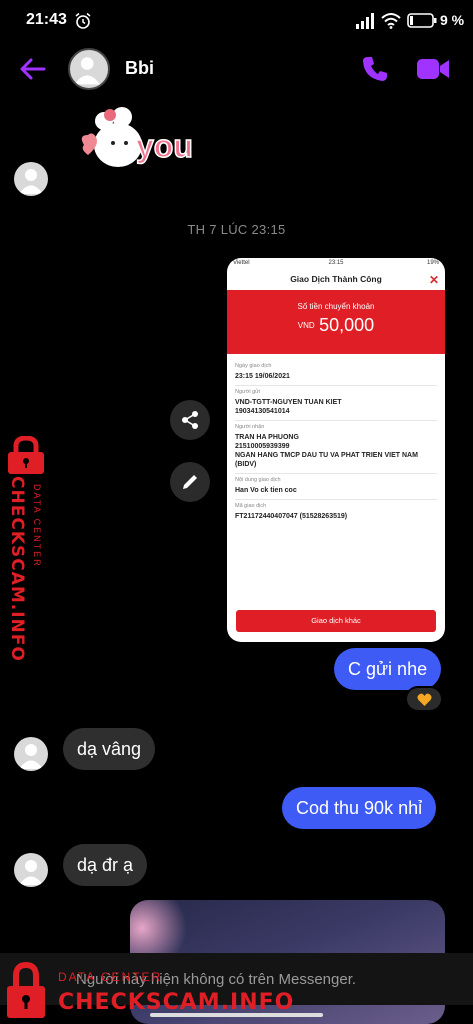  What do you see at coordinates (139, 68) in the screenshot?
I see `contact-name: Bbi` at bounding box center [139, 68].